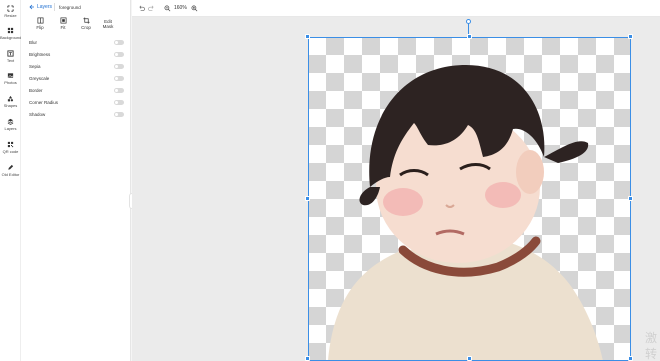  Describe the element at coordinates (10, 8) in the screenshot. I see `resize-icon` at that location.